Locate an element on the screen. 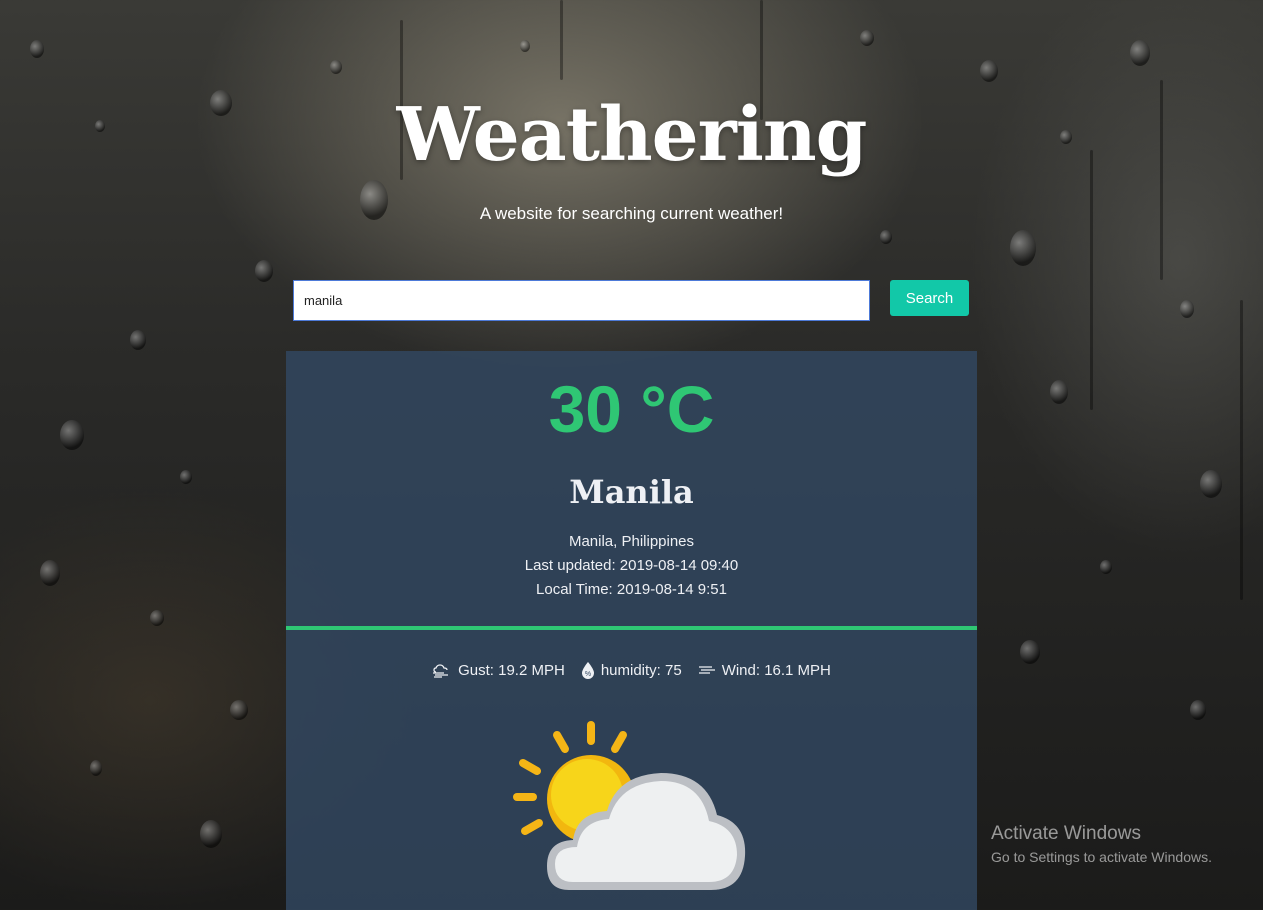 Image resolution: width=1263 pixels, height=910 pixels. humidity-drop-icon: % is located at coordinates (588, 670).